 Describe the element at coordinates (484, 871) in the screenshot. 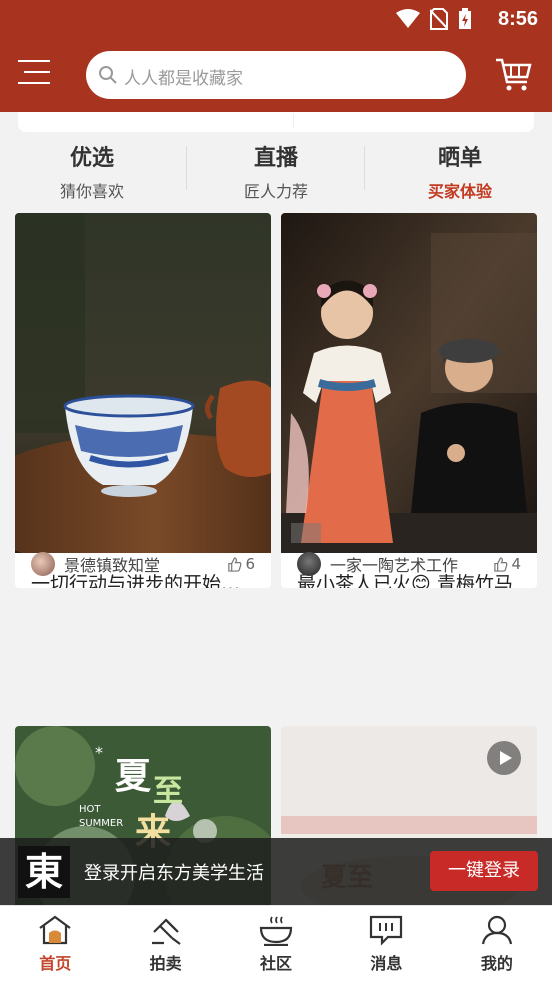

I see `one-click-login-button: 一键登录` at that location.